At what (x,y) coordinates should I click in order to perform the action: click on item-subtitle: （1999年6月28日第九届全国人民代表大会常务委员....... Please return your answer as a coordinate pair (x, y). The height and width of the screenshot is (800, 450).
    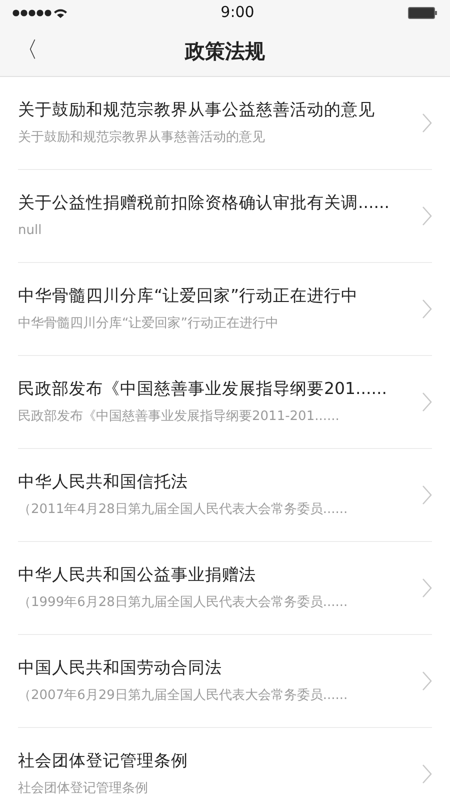
    Looking at the image, I should click on (183, 603).